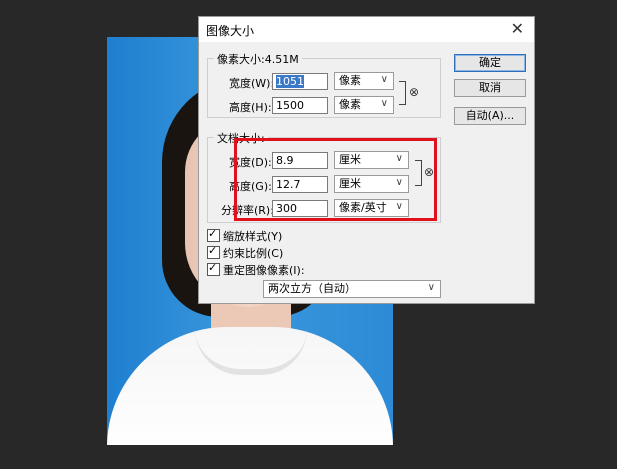 This screenshot has width=617, height=469. What do you see at coordinates (244, 235) in the screenshot?
I see `scale-styles-checkbox: 缩放样式(Y)` at bounding box center [244, 235].